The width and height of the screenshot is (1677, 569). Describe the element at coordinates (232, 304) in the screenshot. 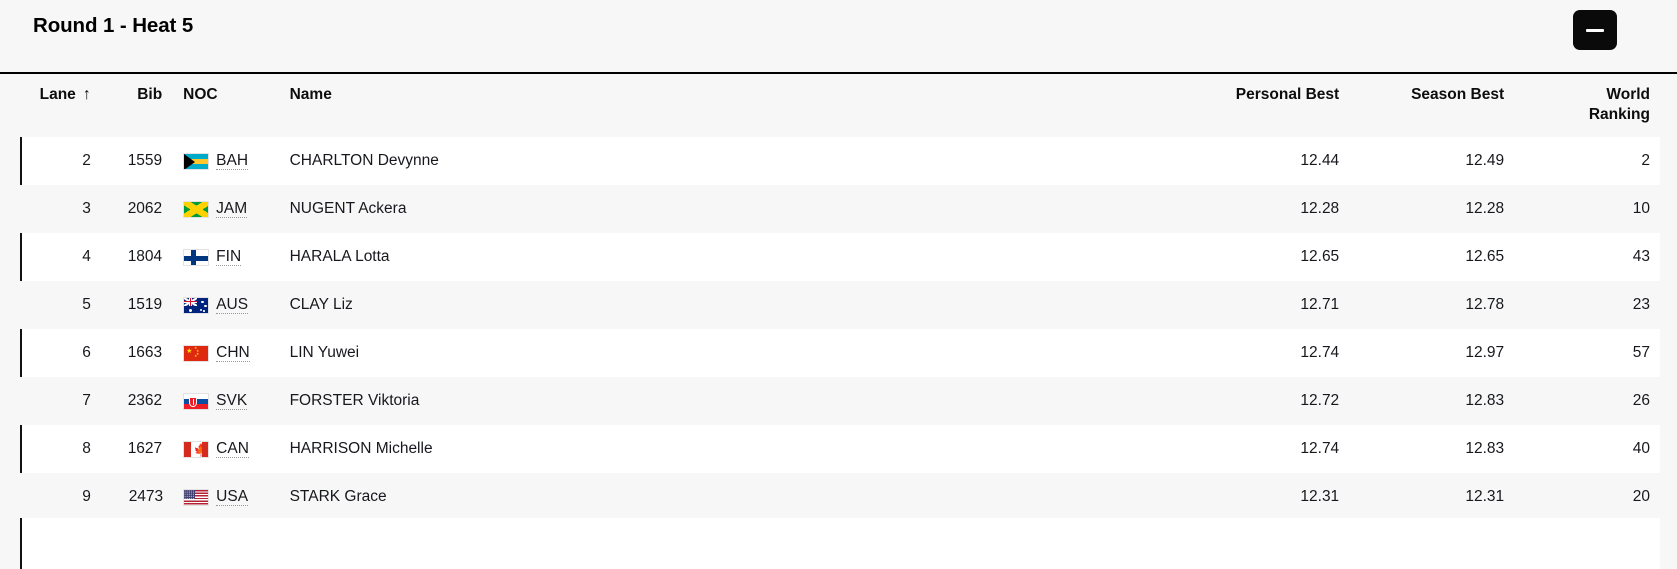

I see `noc-code: AUS` at that location.